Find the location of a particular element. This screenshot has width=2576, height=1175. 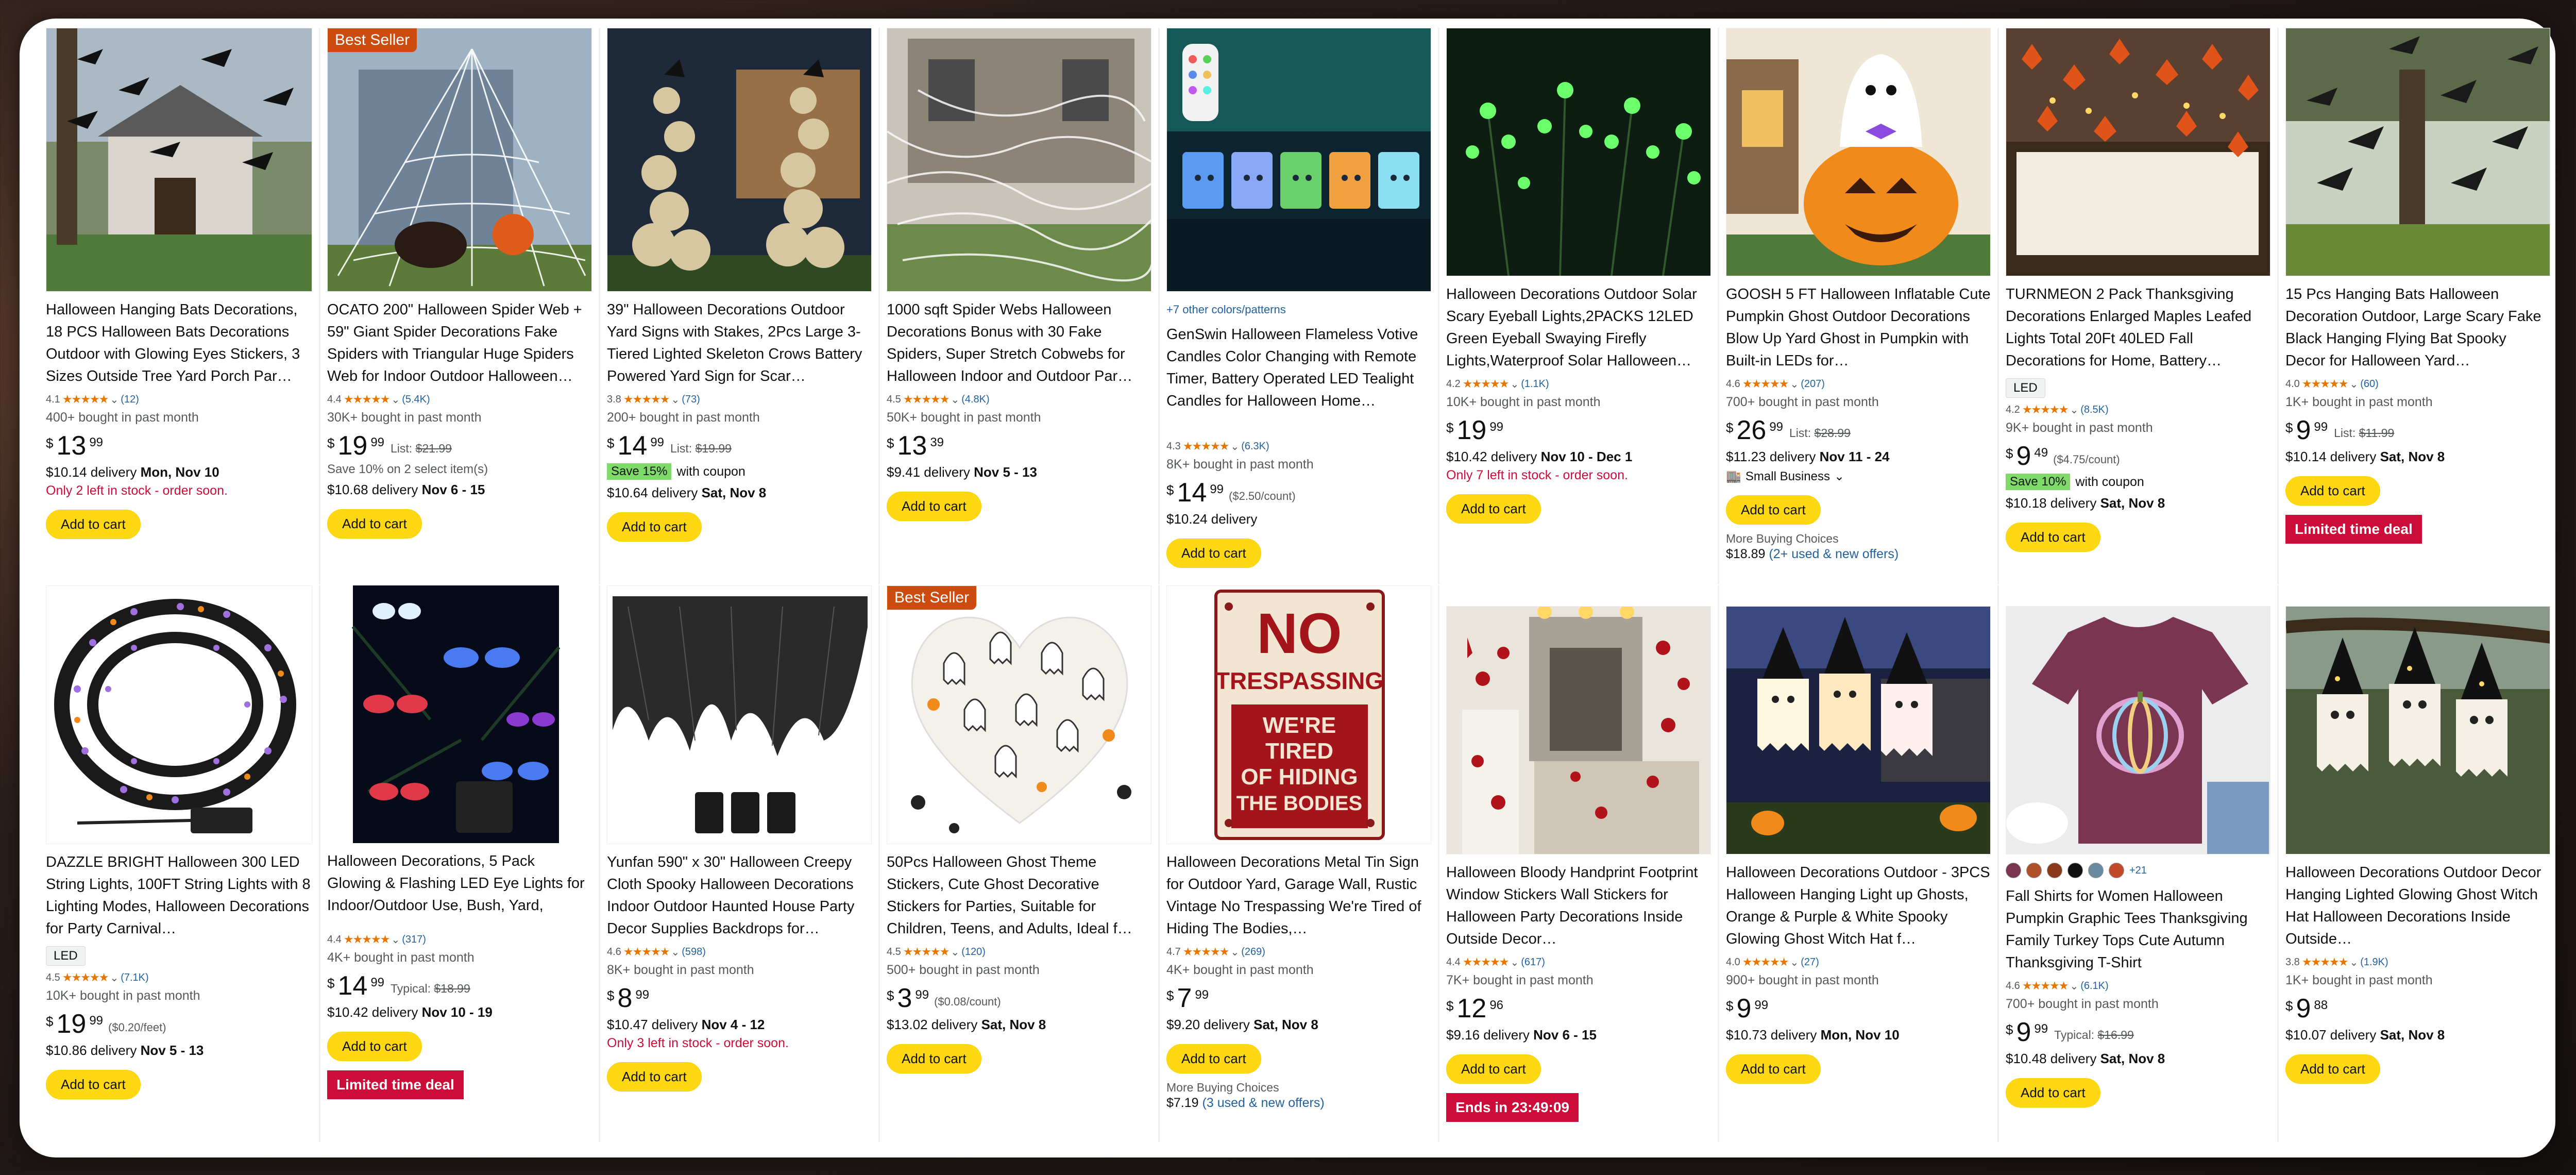

swatch-black is located at coordinates (2075, 870).